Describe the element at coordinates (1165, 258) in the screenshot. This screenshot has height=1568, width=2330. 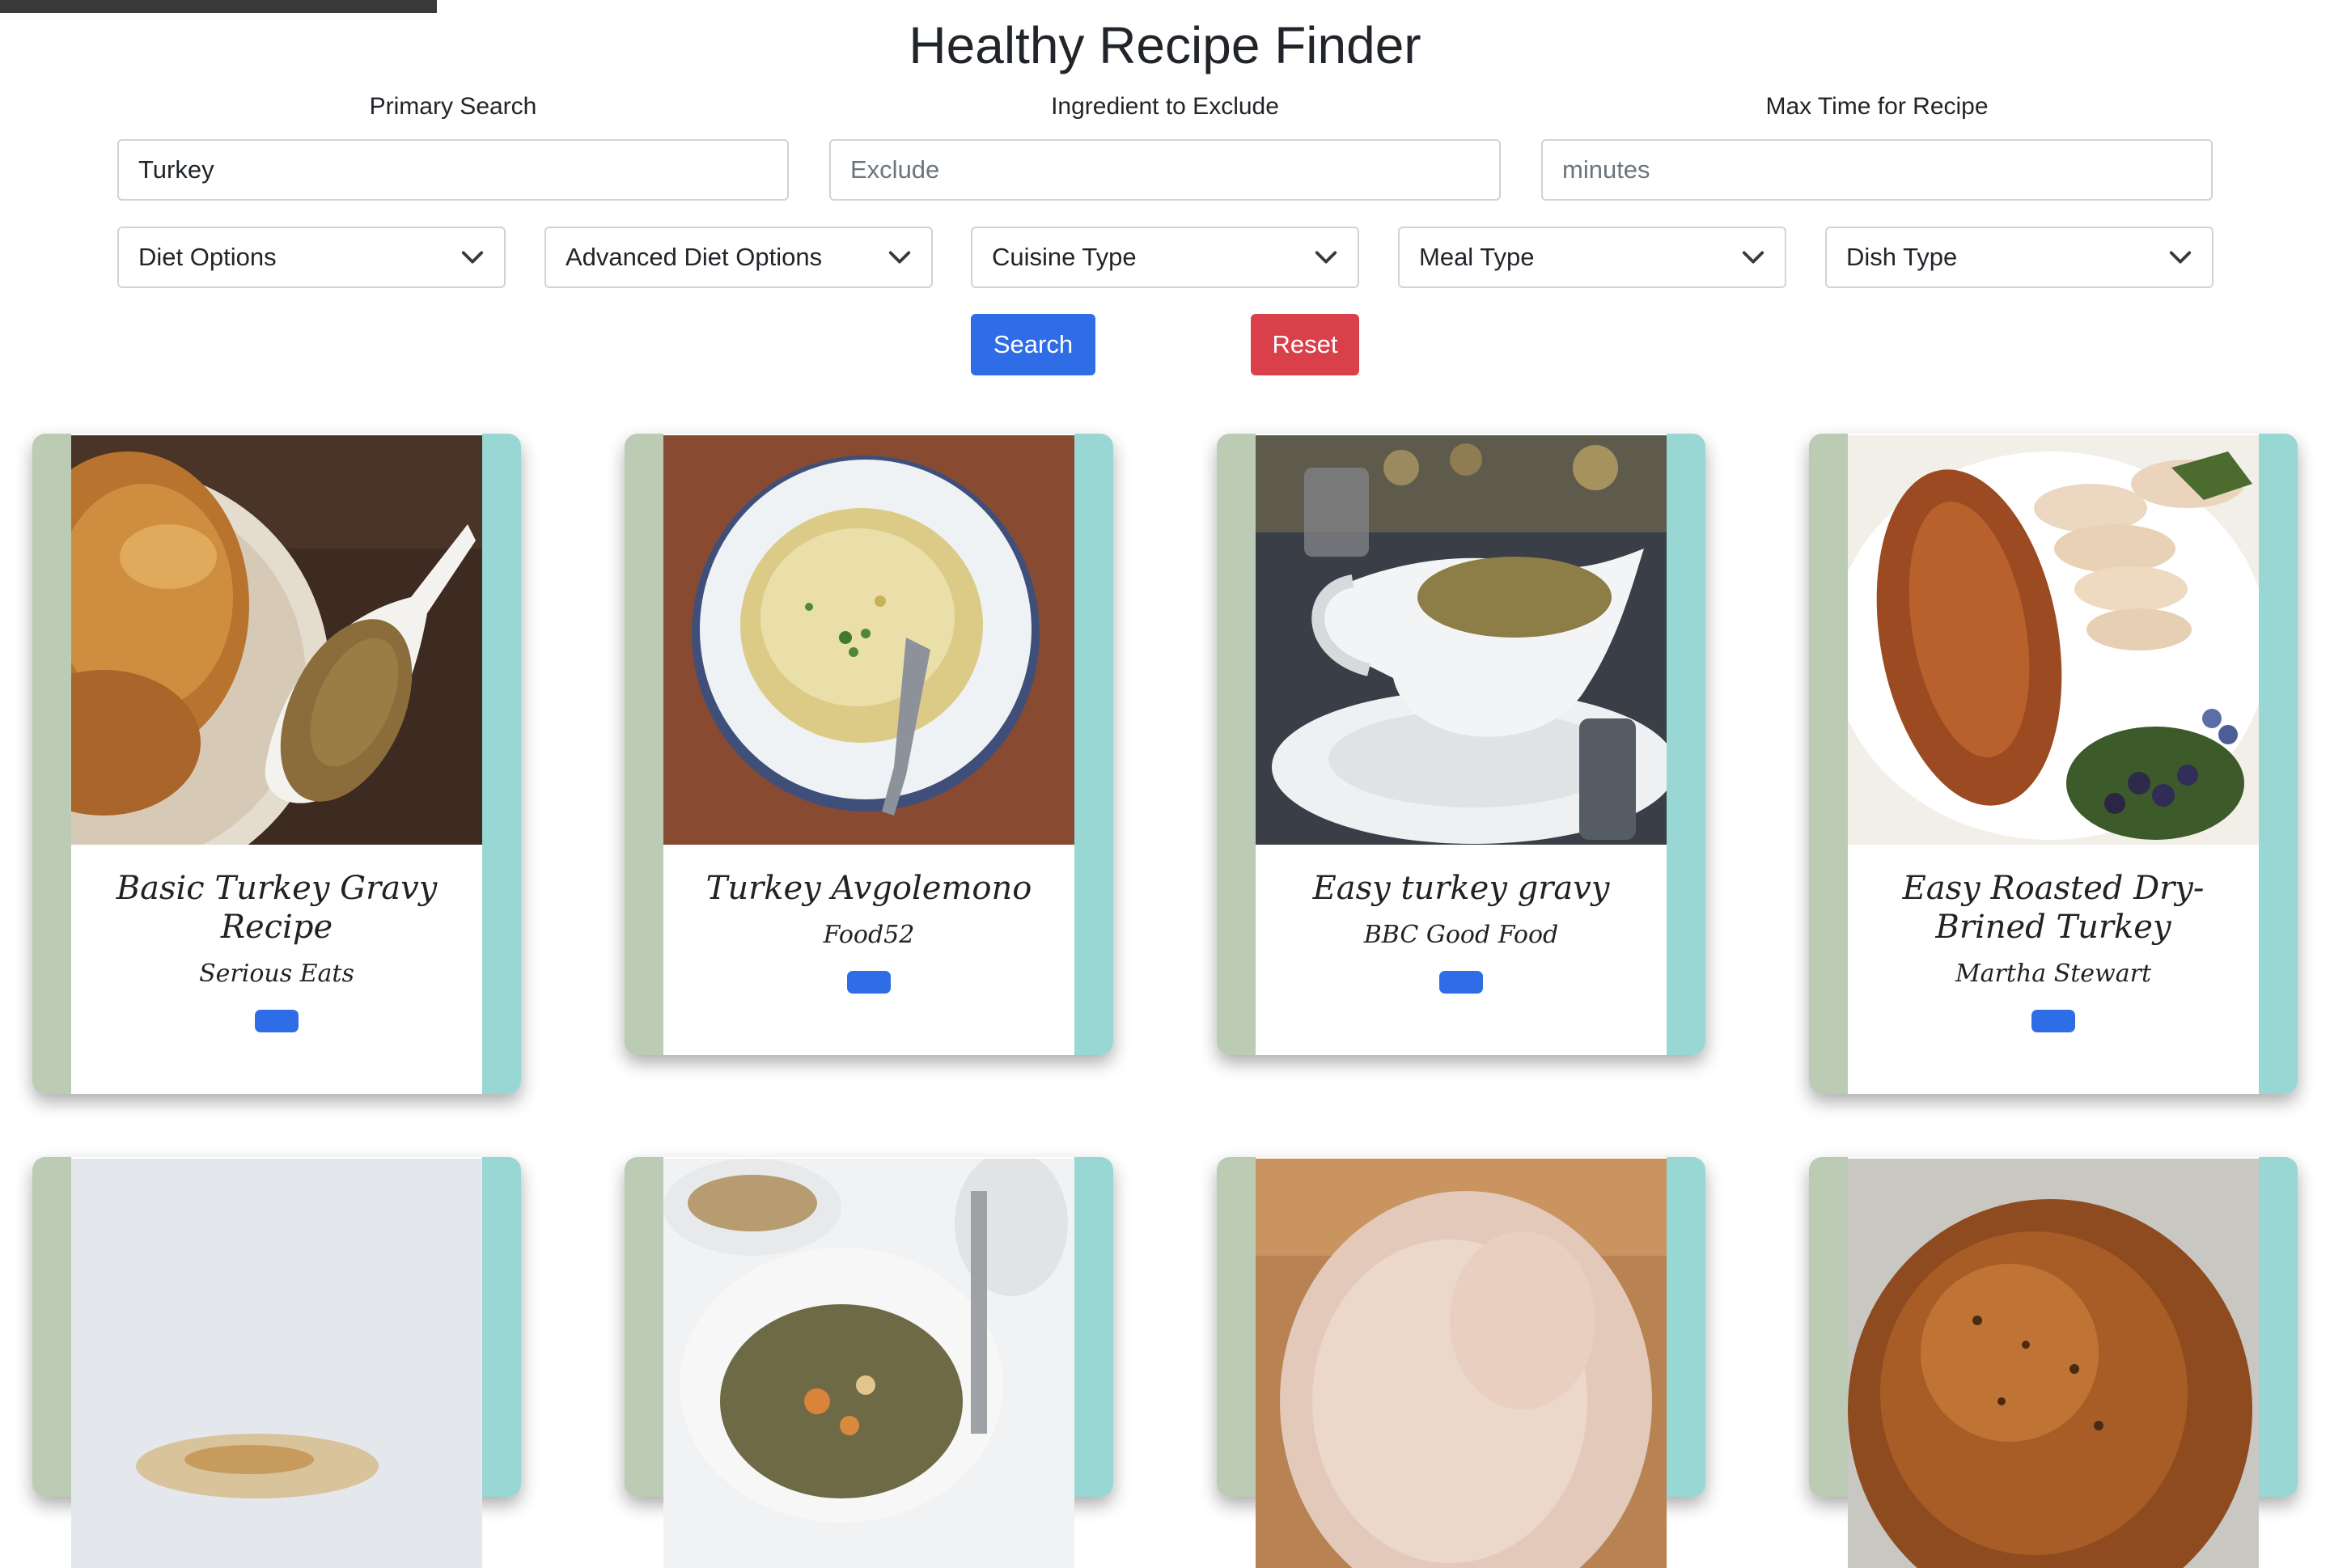
I see `cuisine-type-select: Cuisine Type` at that location.